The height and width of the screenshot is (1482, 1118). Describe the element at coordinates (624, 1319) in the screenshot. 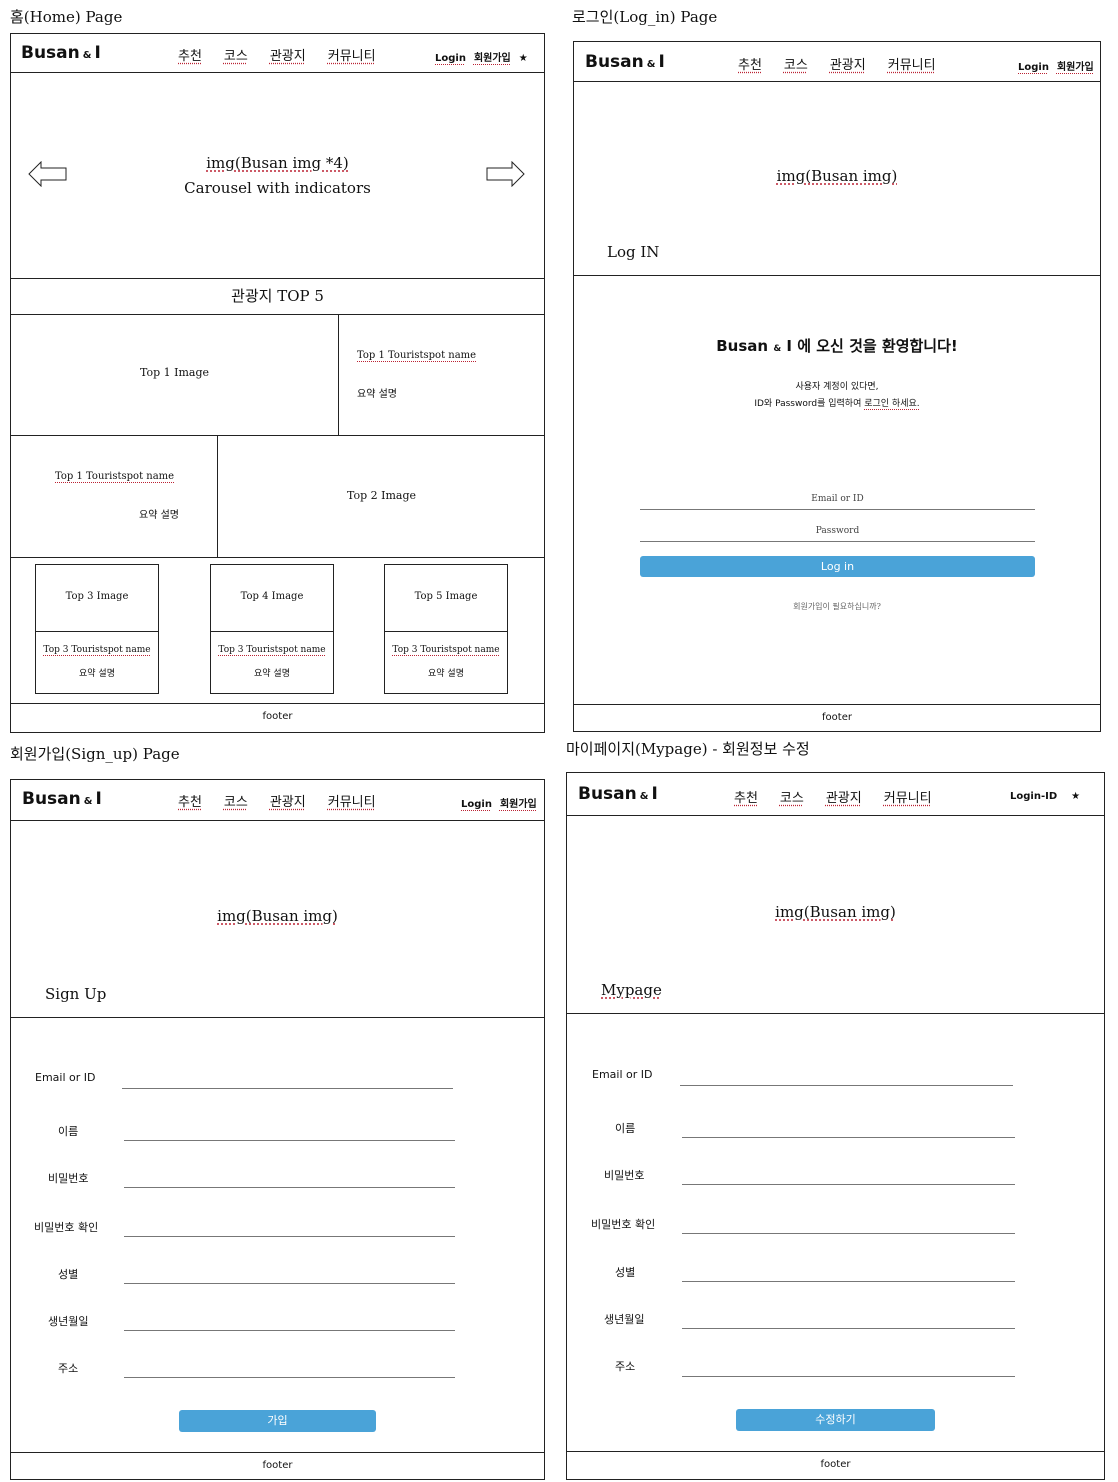

I see `field-label-birthdate: 생년월일` at that location.